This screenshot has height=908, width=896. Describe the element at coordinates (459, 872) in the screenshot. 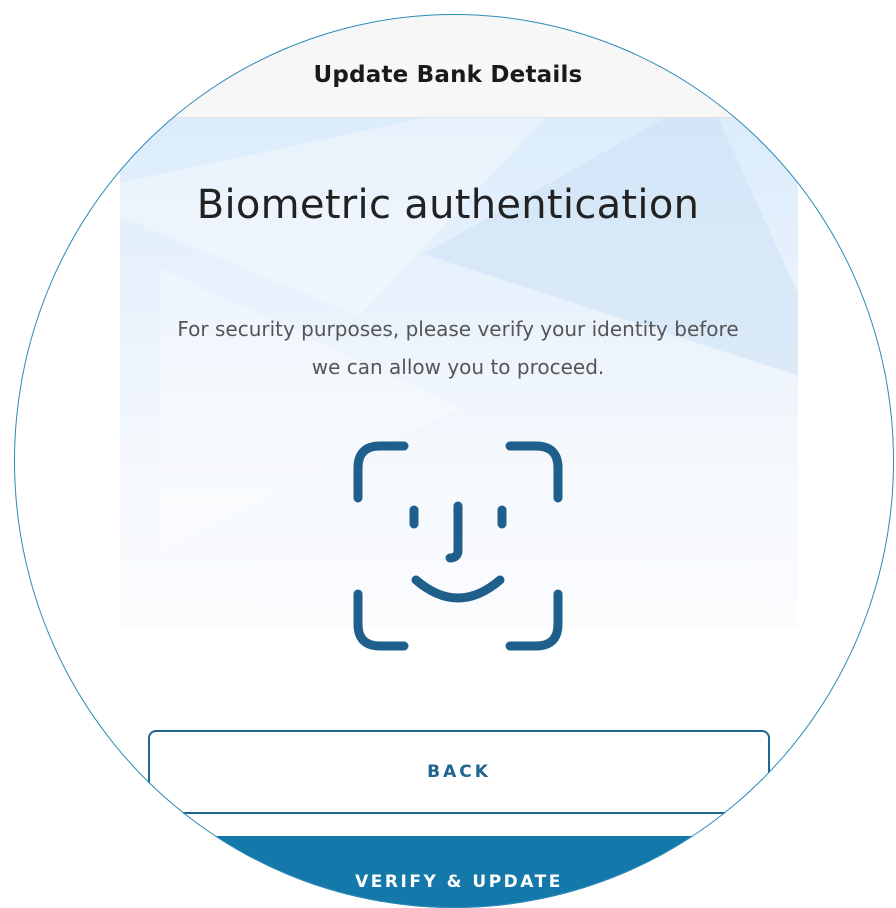

I see `verify-update-button: VERIFY & UPDATE` at that location.